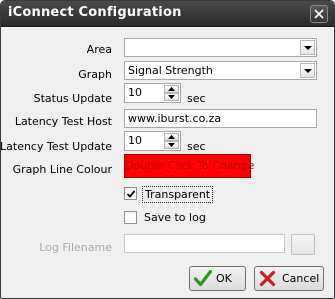 The image size is (335, 299). I want to click on latency-update-spinner, so click(152, 141).